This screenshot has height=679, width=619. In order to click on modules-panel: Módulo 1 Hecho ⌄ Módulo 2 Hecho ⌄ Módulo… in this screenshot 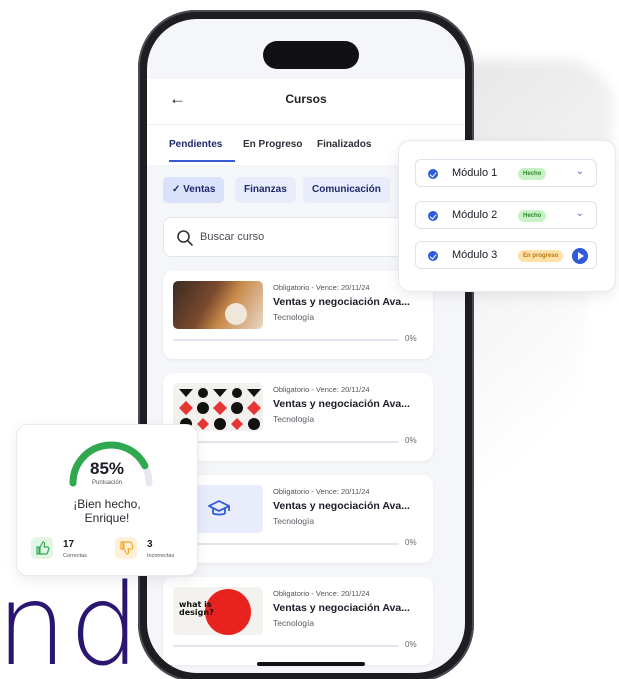, I will do `click(507, 216)`.